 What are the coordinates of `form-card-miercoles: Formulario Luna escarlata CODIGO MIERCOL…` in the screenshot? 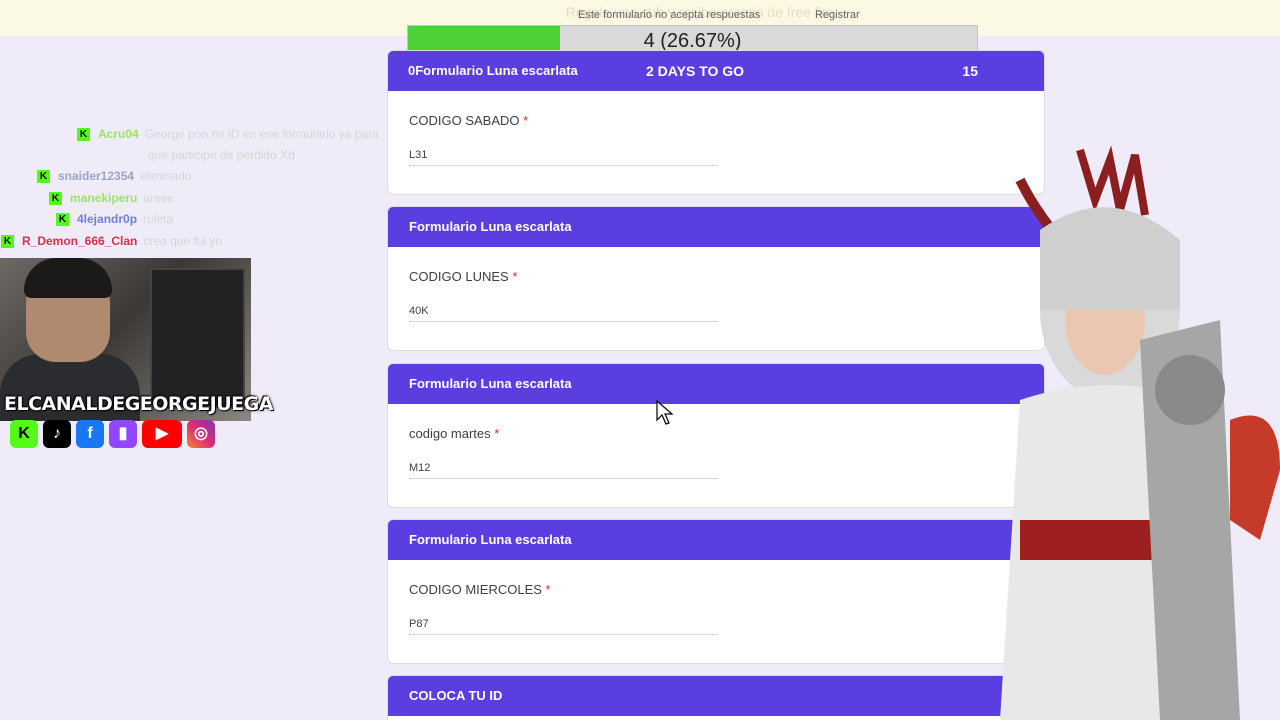 It's located at (716, 591).